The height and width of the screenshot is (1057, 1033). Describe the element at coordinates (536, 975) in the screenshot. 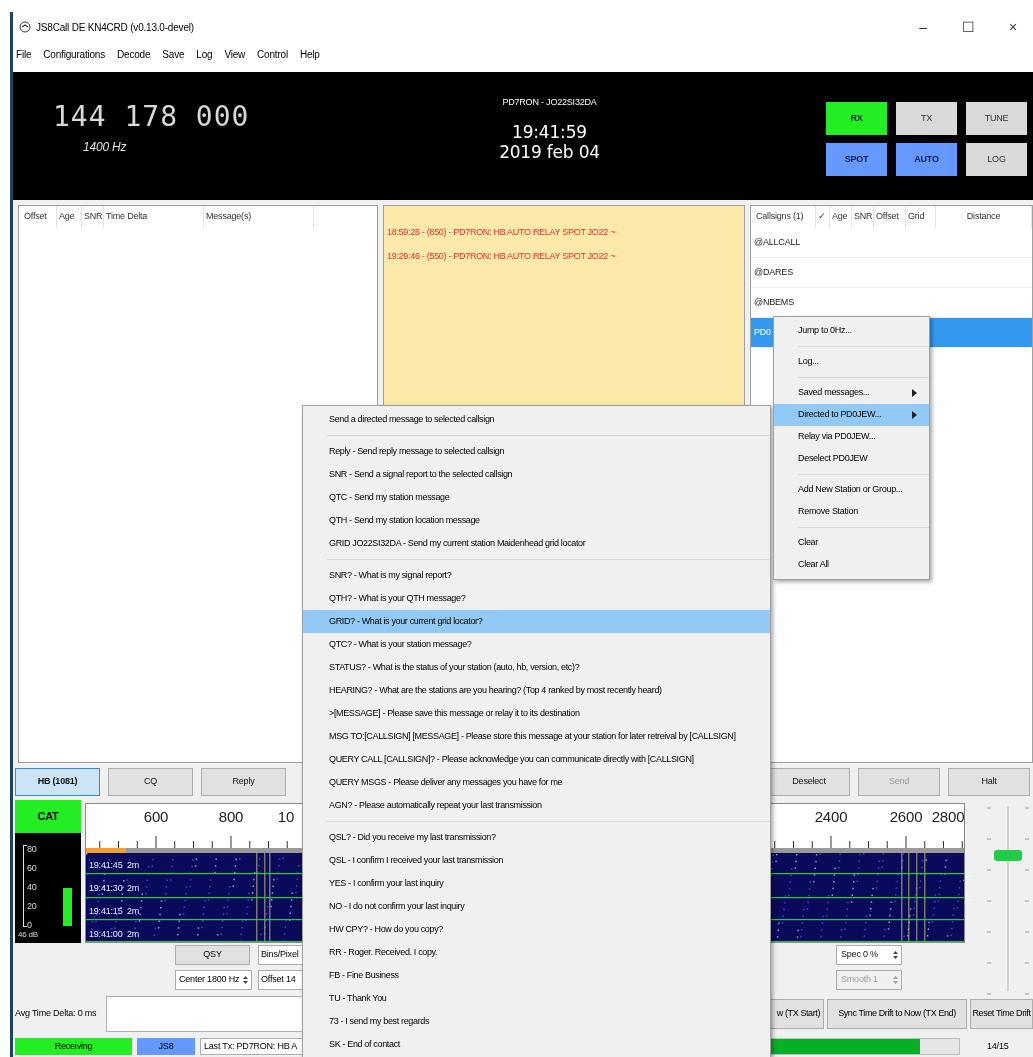

I see `menu-item: FB - Fine Business` at that location.